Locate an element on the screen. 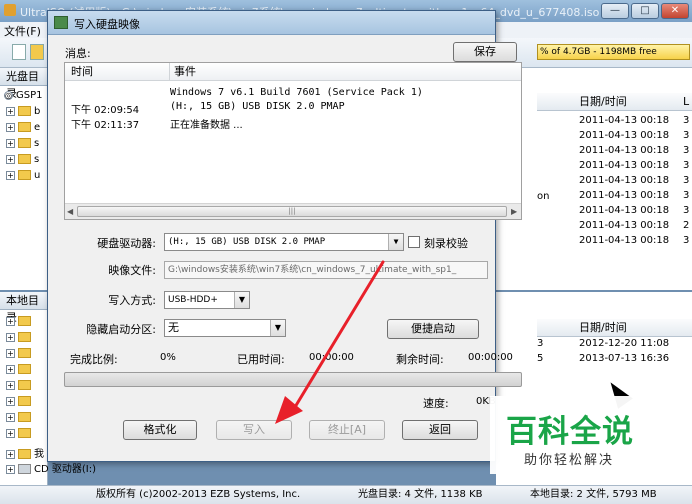 The image size is (692, 504). format-button: 格式化 is located at coordinates (160, 430).